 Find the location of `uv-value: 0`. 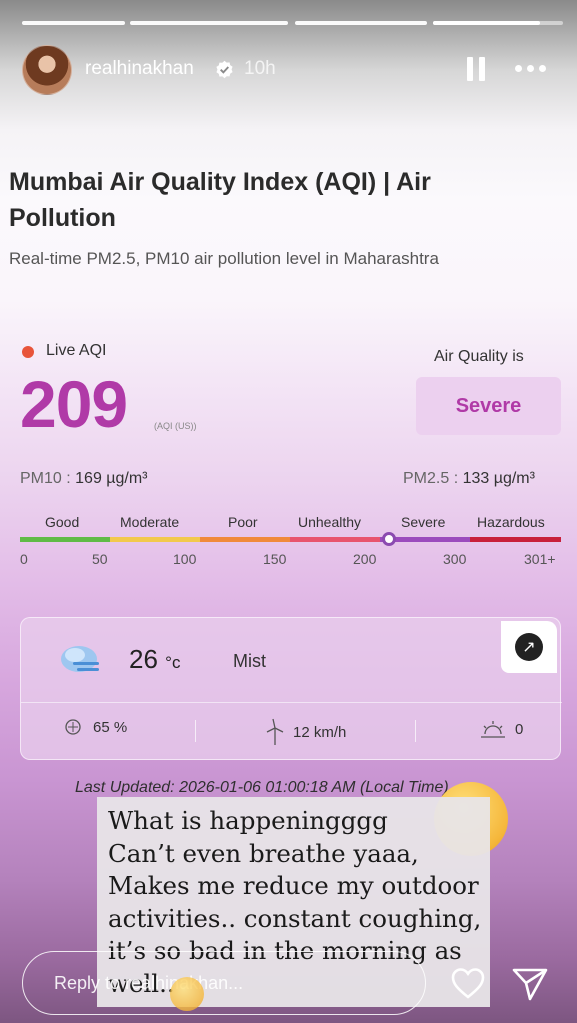

uv-value: 0 is located at coordinates (519, 729).